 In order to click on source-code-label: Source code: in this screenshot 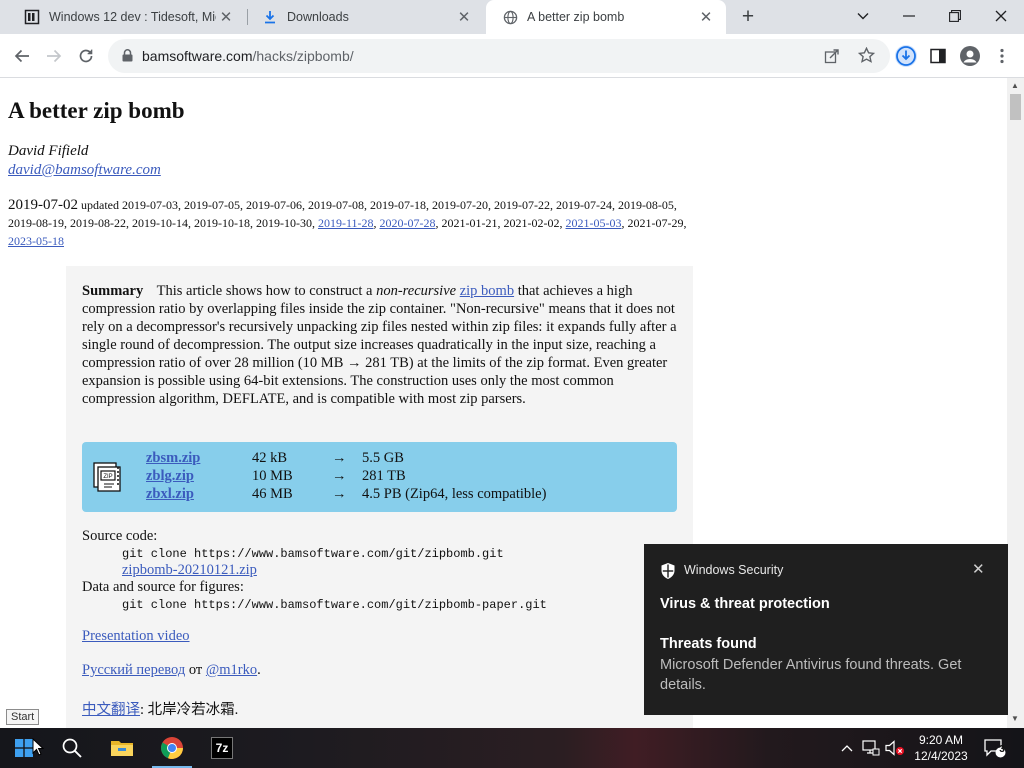, I will do `click(120, 536)`.